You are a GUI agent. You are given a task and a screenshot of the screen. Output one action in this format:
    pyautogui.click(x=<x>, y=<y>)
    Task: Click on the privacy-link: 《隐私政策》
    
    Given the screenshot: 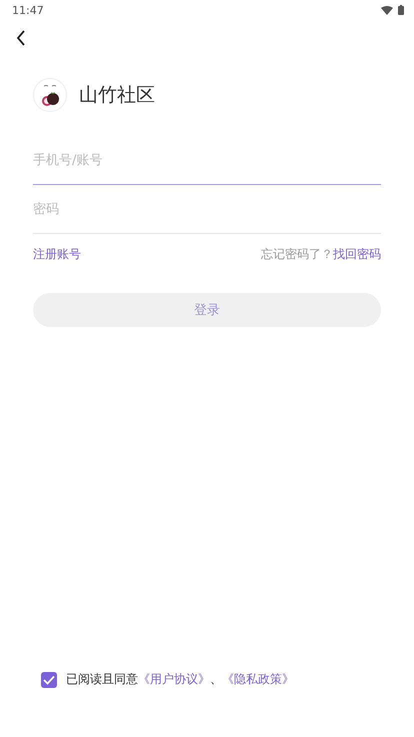 What is the action you would take?
    pyautogui.click(x=258, y=679)
    